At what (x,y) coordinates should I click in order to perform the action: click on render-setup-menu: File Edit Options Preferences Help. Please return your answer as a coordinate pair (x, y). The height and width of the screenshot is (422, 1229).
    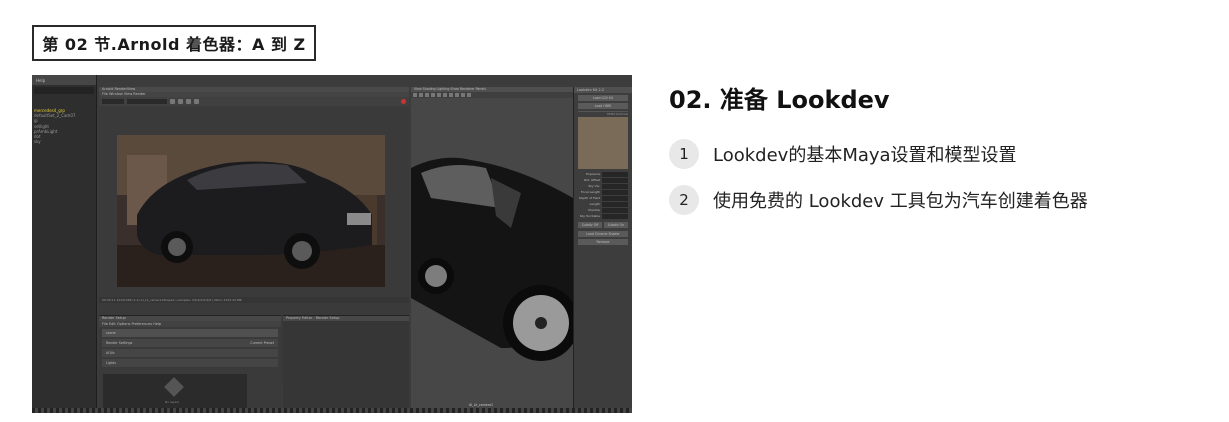
    Looking at the image, I should click on (190, 324).